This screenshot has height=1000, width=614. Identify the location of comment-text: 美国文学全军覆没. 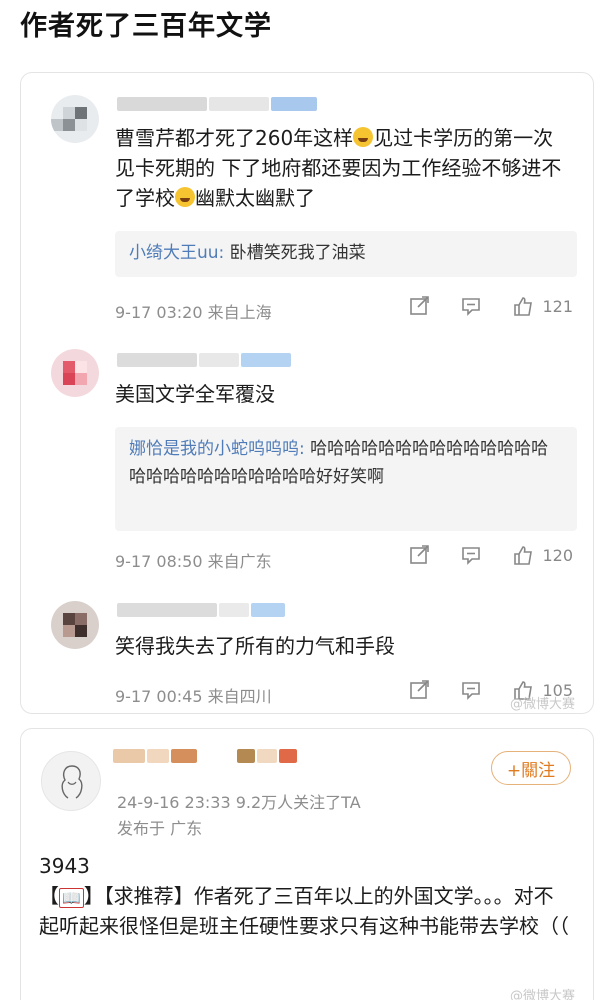
(195, 394).